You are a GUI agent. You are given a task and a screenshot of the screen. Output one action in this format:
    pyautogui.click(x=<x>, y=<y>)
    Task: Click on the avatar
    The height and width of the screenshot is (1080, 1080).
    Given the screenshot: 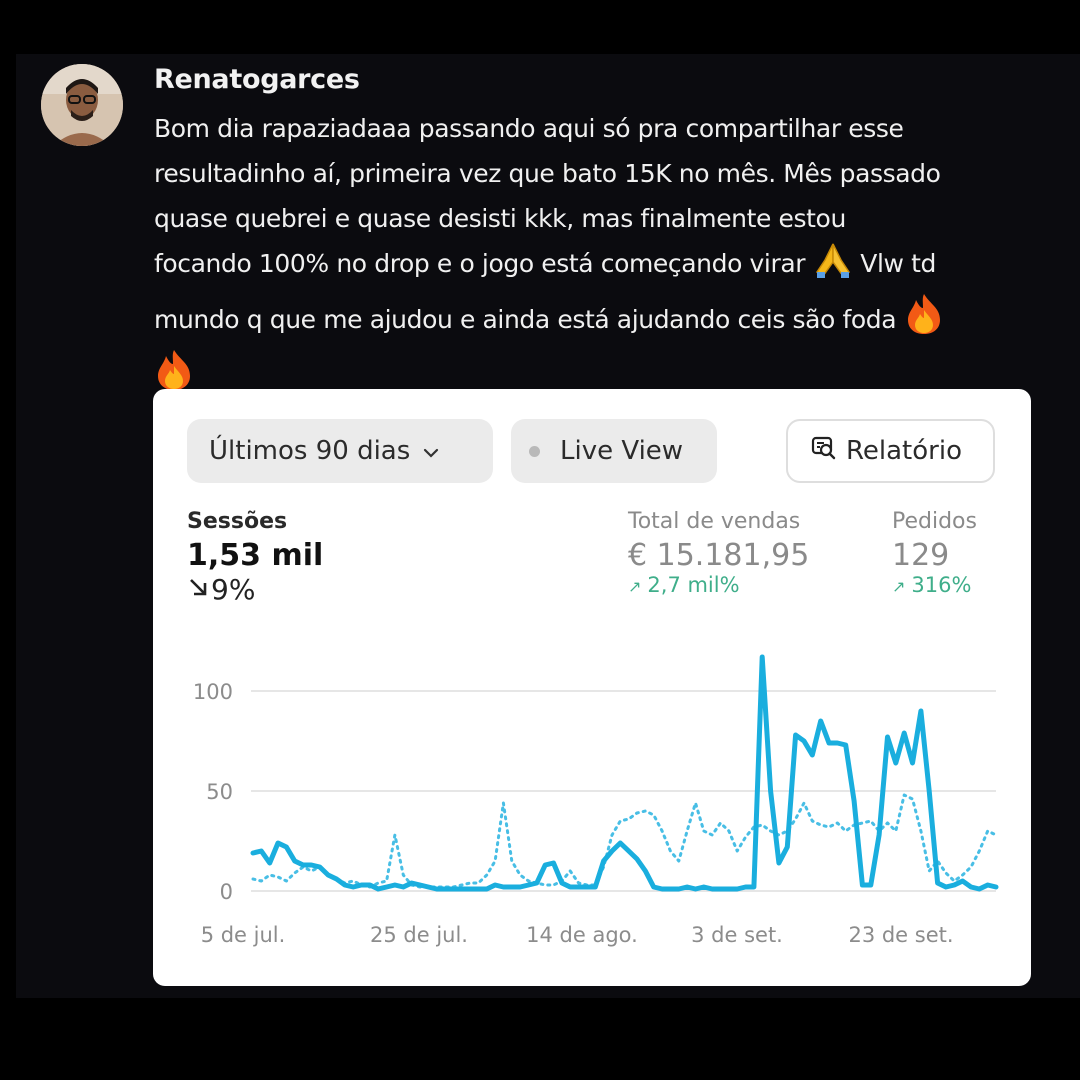 What is the action you would take?
    pyautogui.click(x=82, y=105)
    